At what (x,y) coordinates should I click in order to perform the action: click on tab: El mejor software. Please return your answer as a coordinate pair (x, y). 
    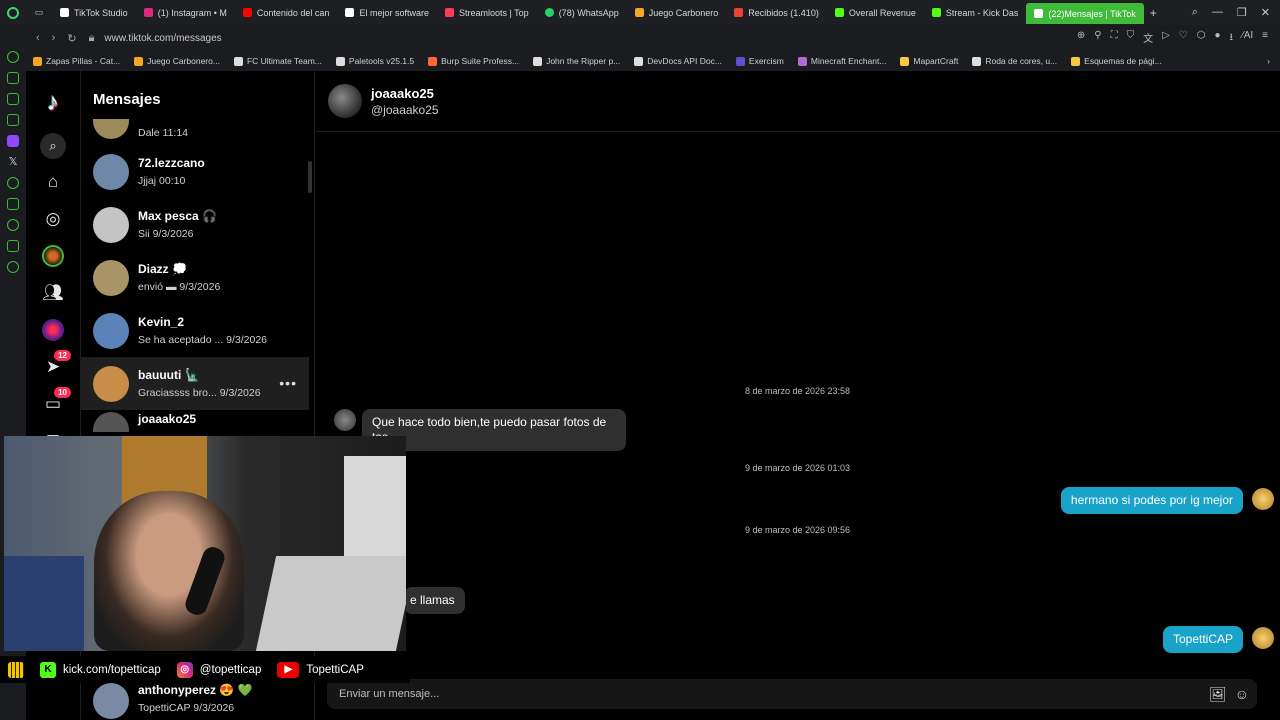
    Looking at the image, I should click on (387, 12).